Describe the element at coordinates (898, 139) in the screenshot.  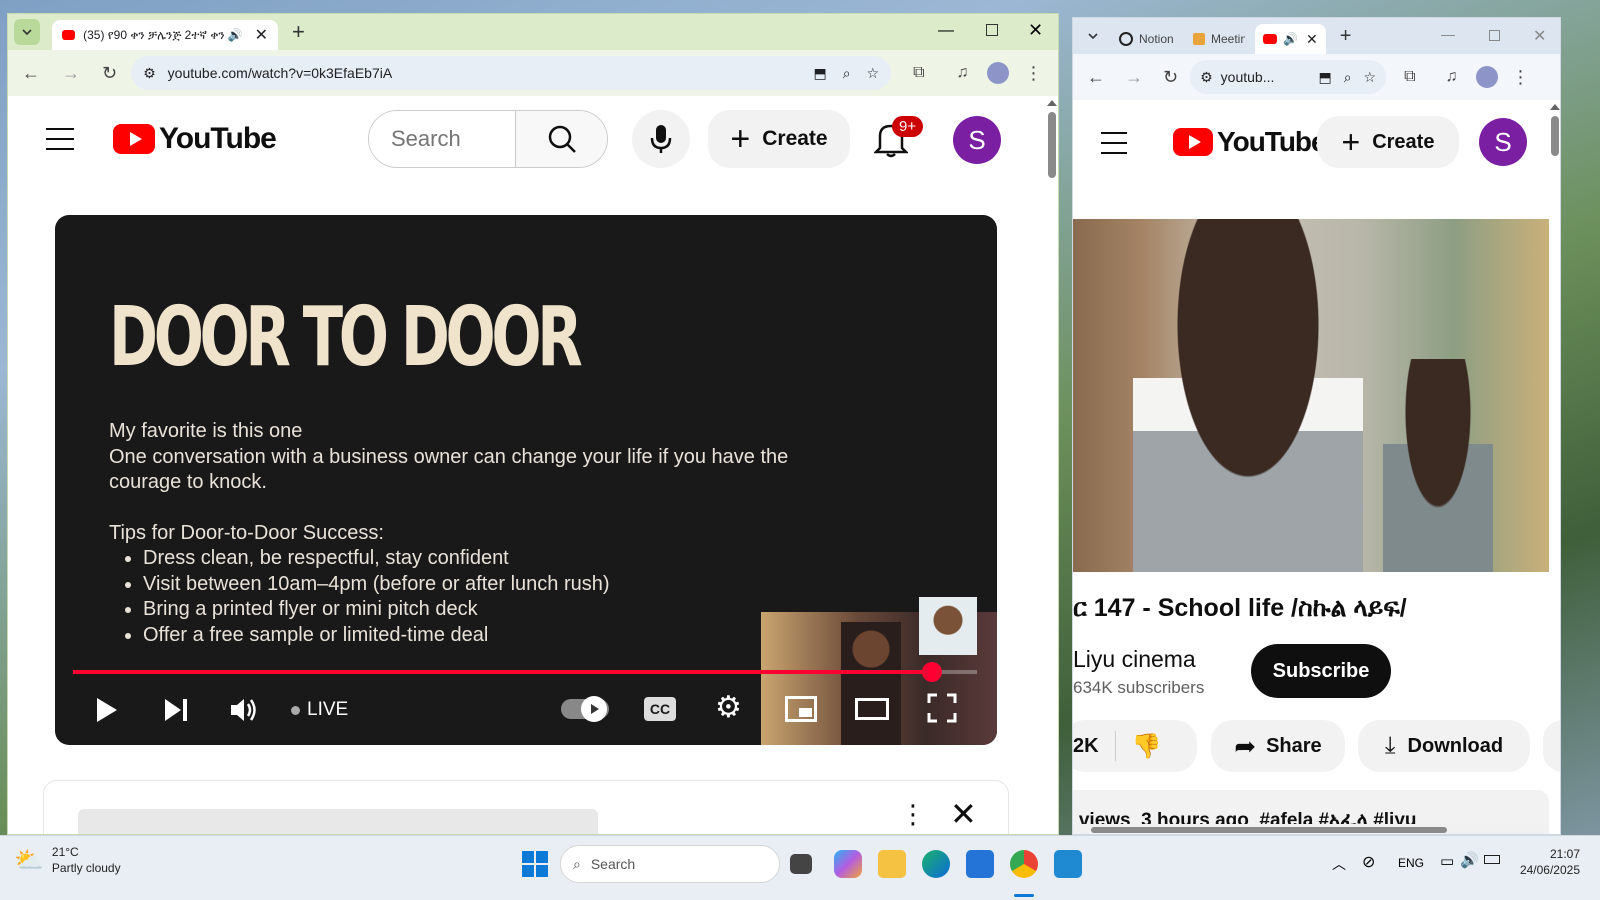
I see `notifications-button: 9+` at that location.